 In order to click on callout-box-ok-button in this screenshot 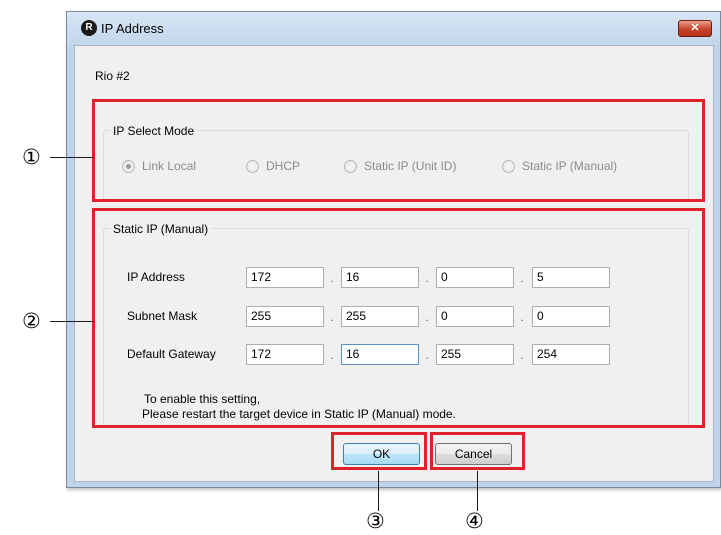, I will do `click(379, 451)`.